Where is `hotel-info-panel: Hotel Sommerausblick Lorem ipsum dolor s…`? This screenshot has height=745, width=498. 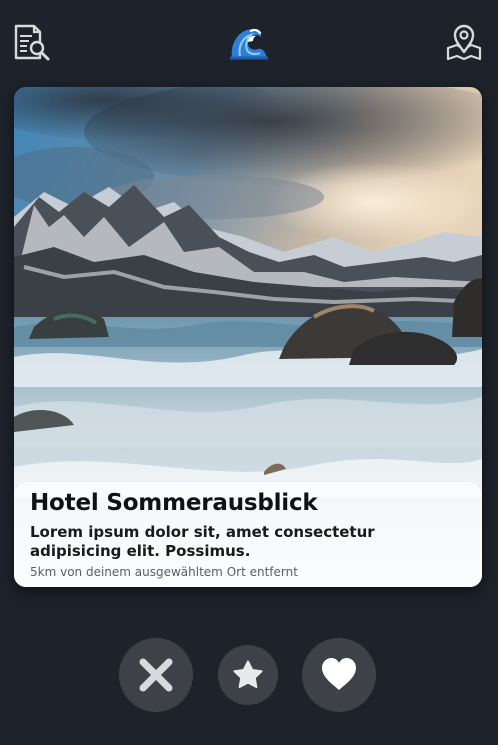 hotel-info-panel: Hotel Sommerausblick Lorem ipsum dolor s… is located at coordinates (248, 534).